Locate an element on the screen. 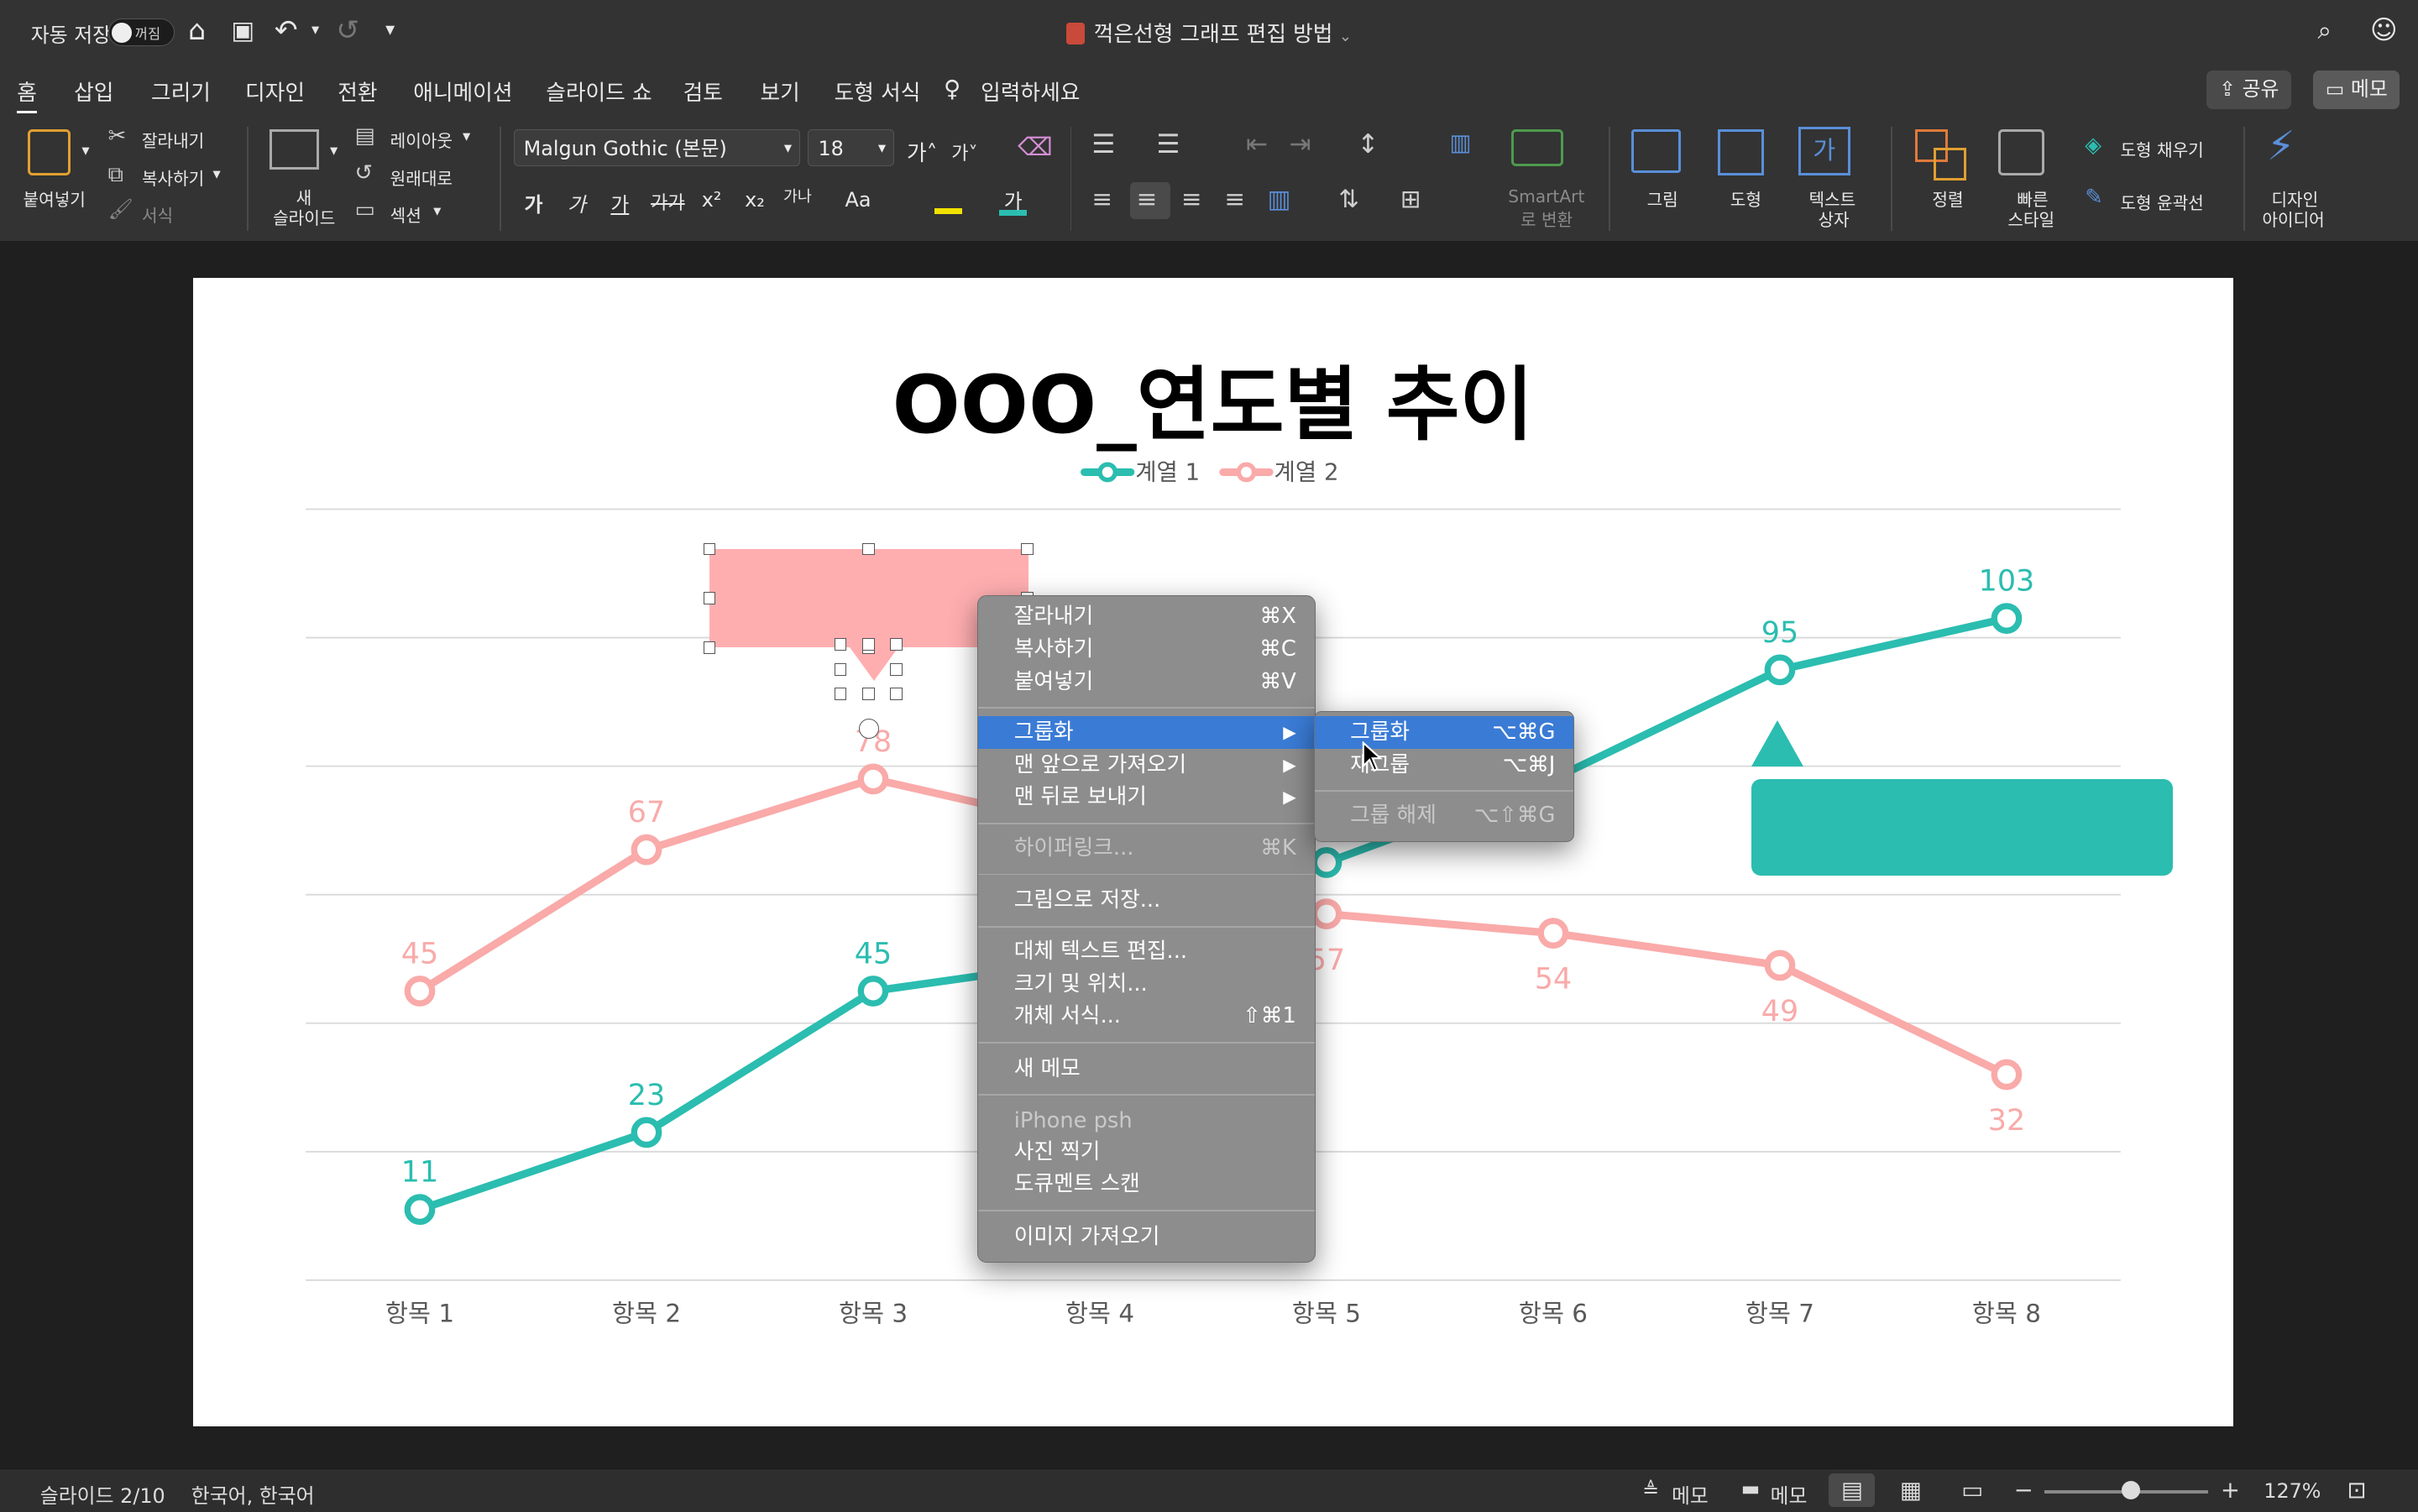 This screenshot has height=1512, width=2418. copy-label: 복사하기 is located at coordinates (173, 177).